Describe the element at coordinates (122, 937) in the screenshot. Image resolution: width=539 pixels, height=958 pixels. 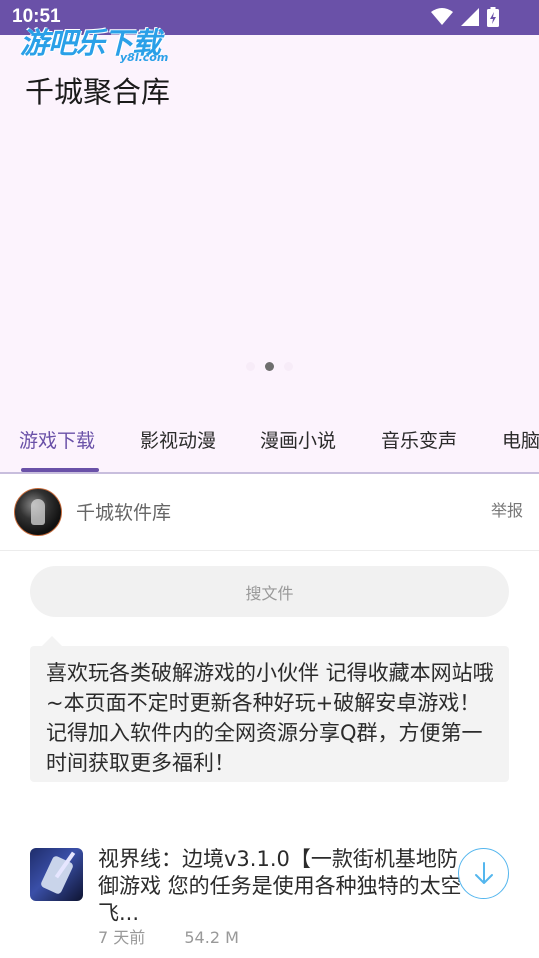
I see `item-time: 7 天前` at that location.